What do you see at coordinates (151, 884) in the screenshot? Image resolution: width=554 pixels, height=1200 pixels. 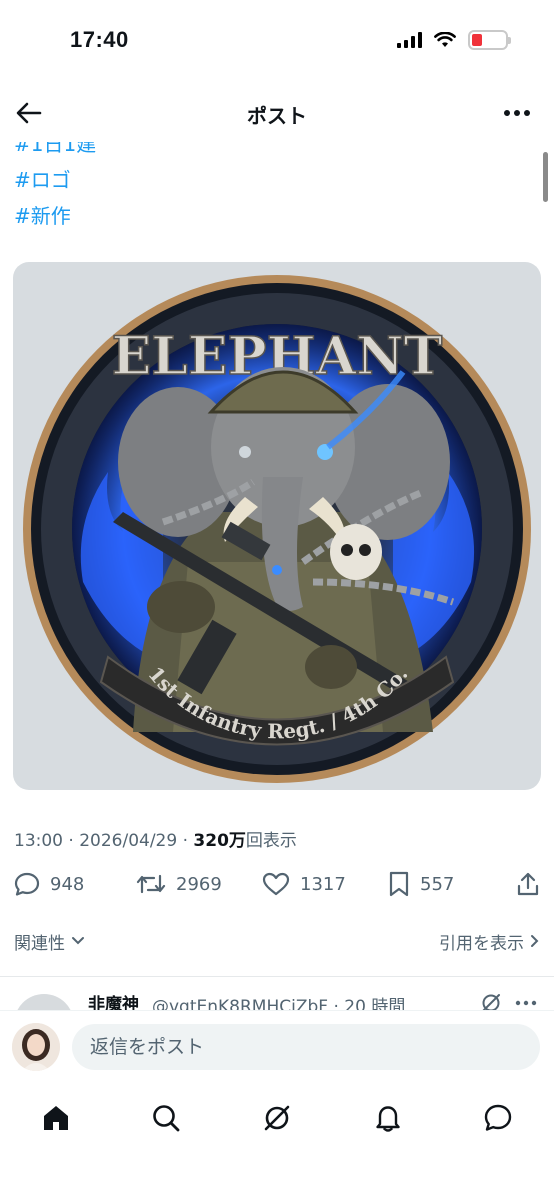 I see `repost-icon` at bounding box center [151, 884].